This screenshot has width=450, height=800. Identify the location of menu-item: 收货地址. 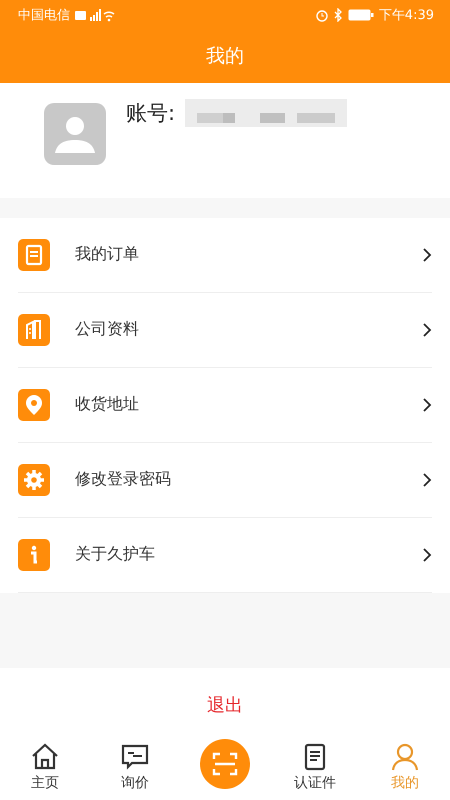
(225, 405).